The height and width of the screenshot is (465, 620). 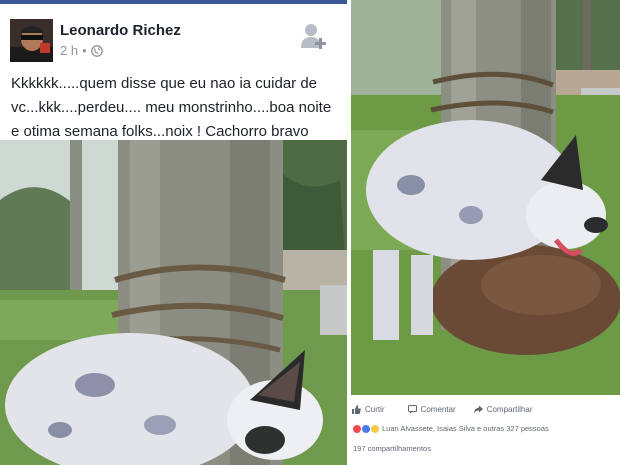 I want to click on like-button: Curtir, so click(x=368, y=409).